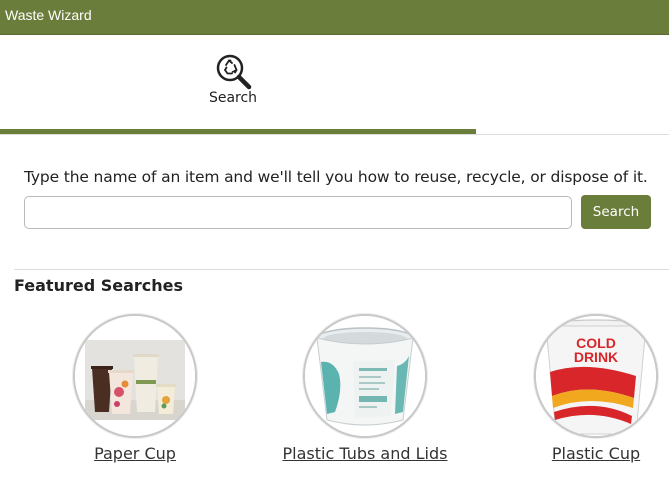 Image resolution: width=669 pixels, height=489 pixels. What do you see at coordinates (298, 212) in the screenshot?
I see `search-input` at bounding box center [298, 212].